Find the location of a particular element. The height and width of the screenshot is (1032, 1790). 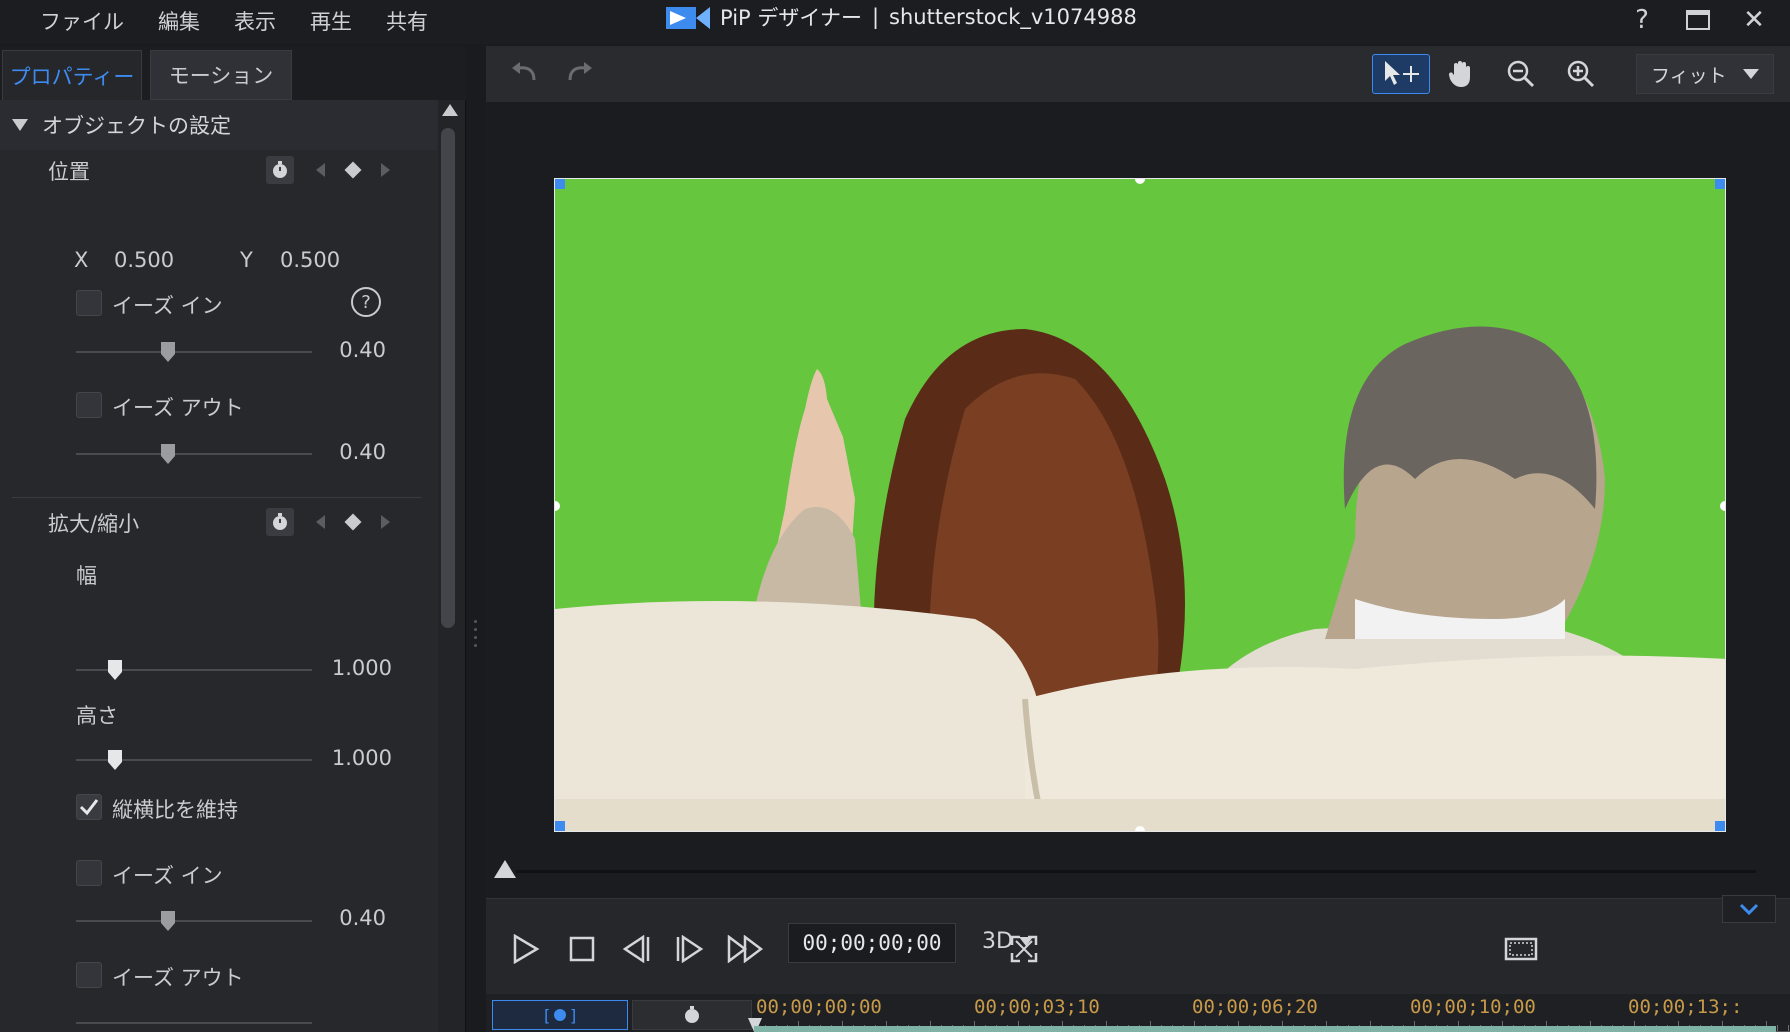

object-settings-header: オブジェクトの設定 is located at coordinates (220, 125).